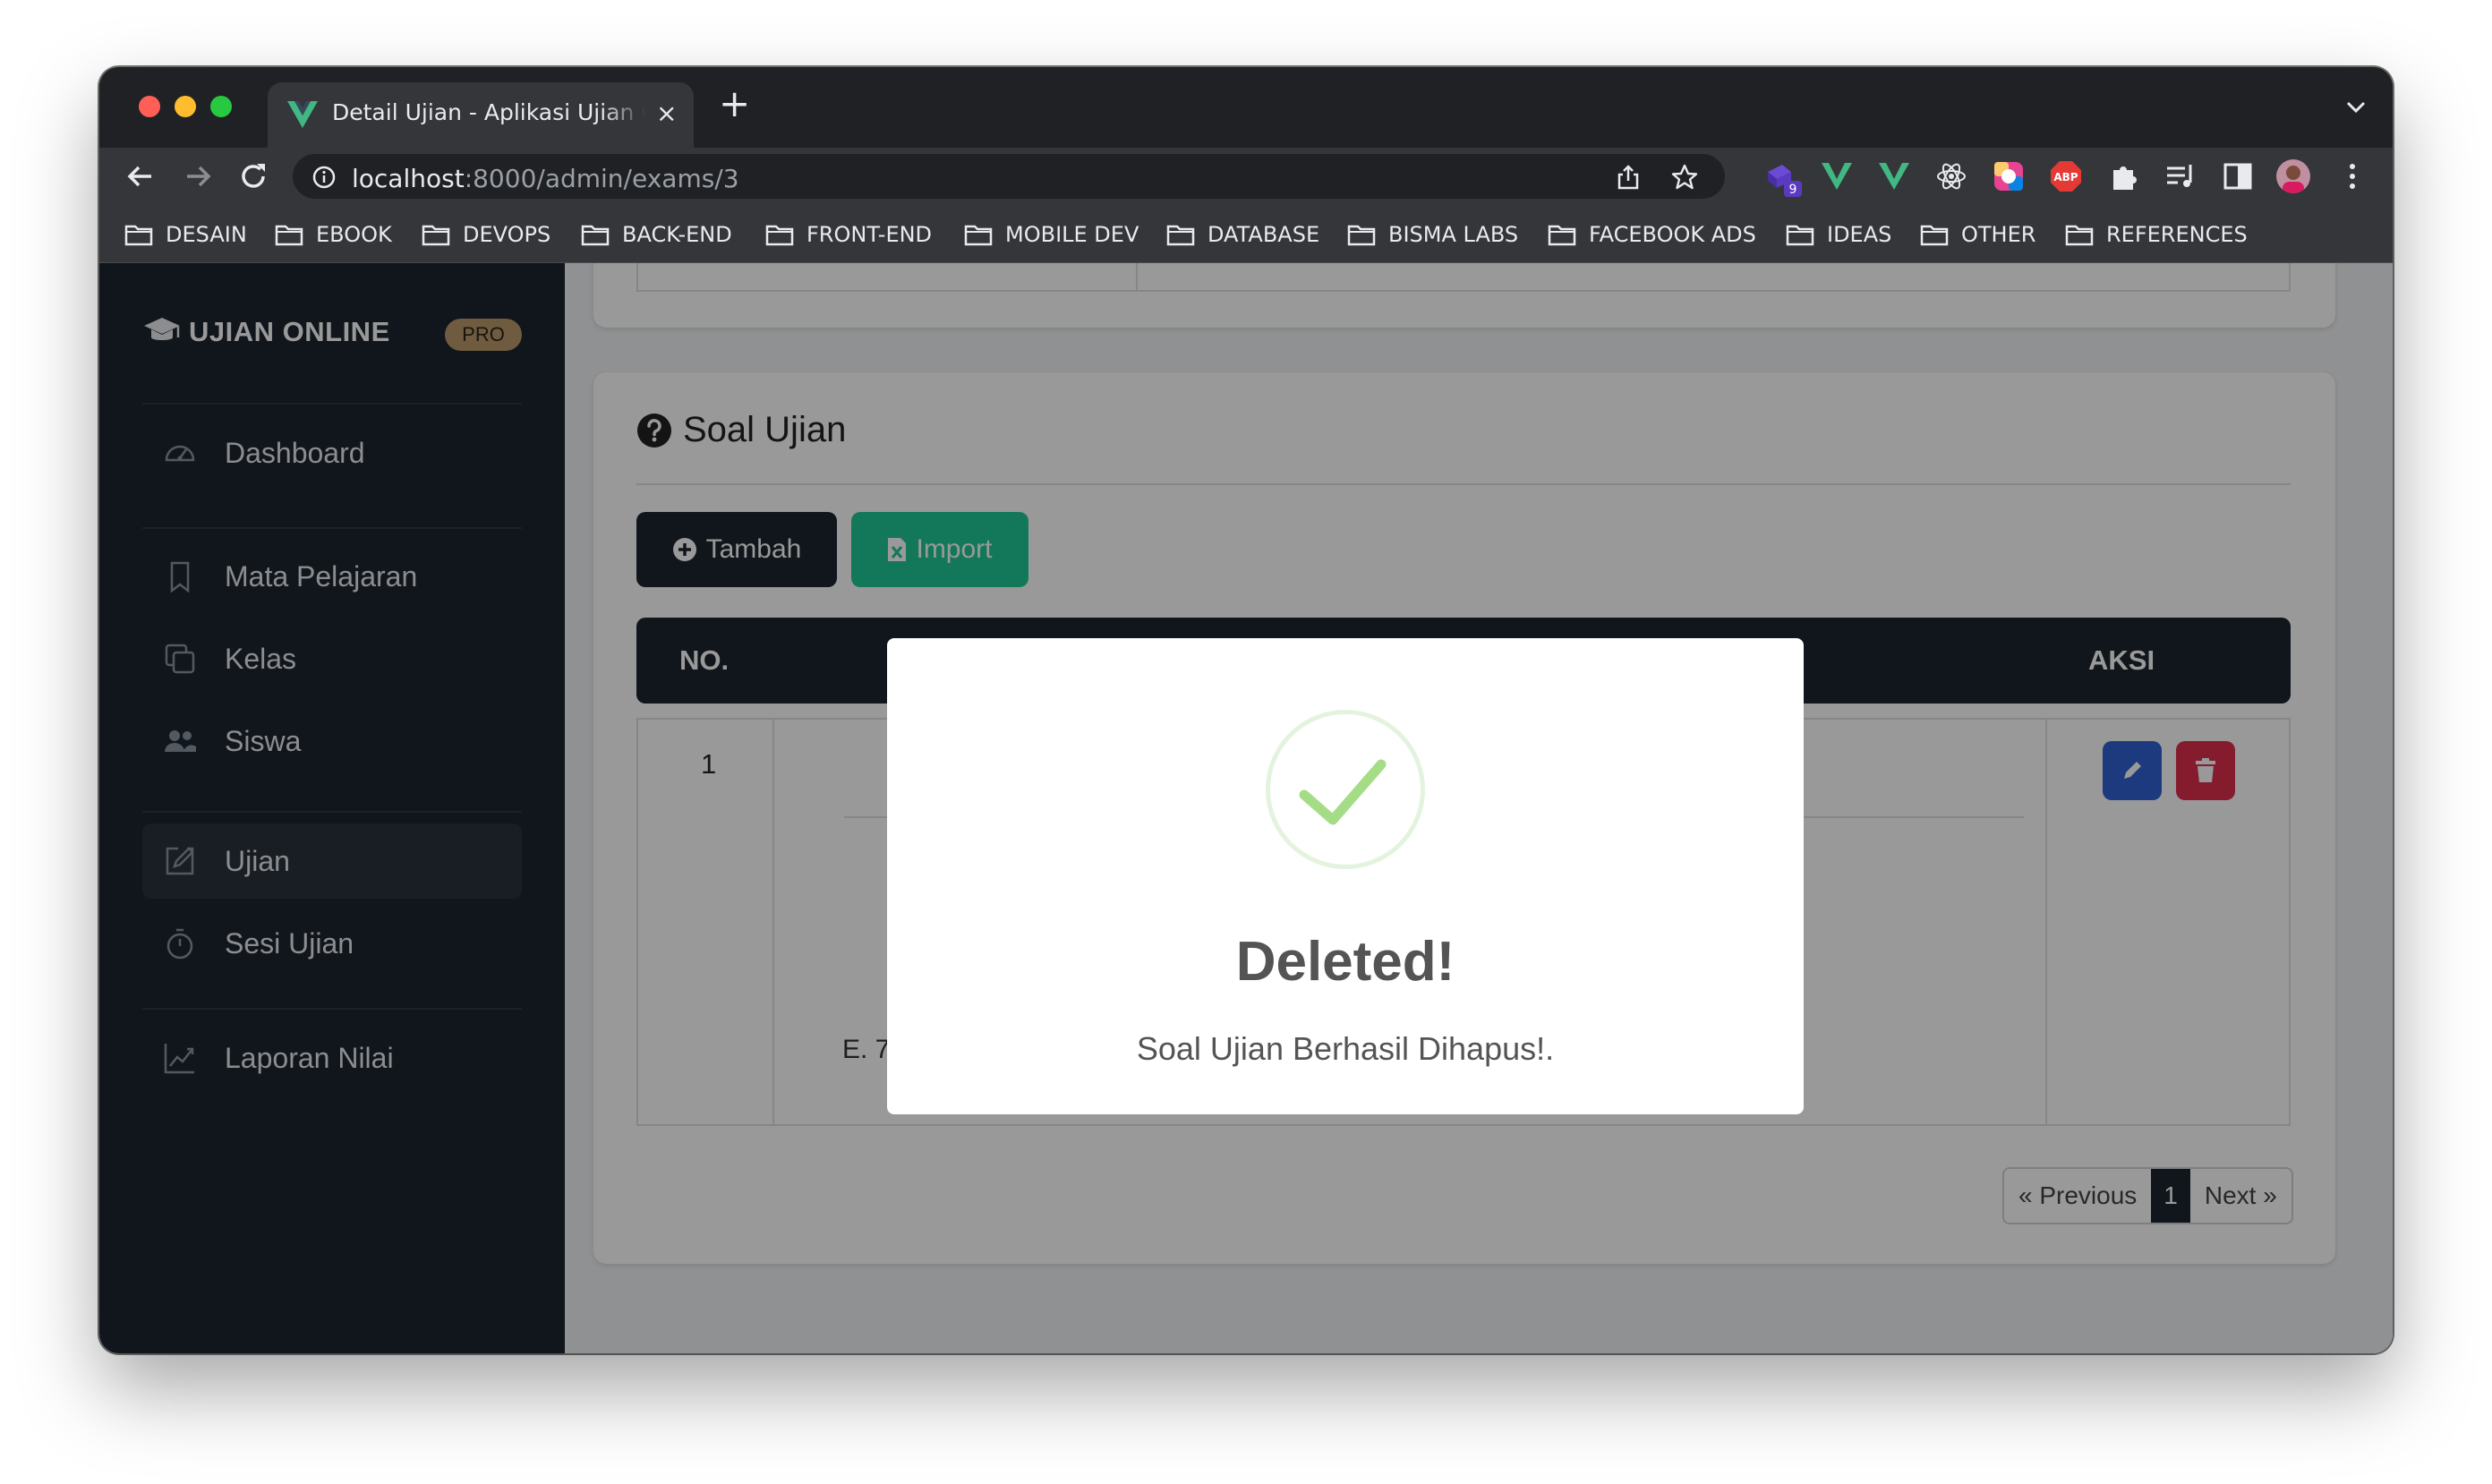  Describe the element at coordinates (1652, 234) in the screenshot. I see `bookmark-folder: FACEBOOK ADS` at that location.